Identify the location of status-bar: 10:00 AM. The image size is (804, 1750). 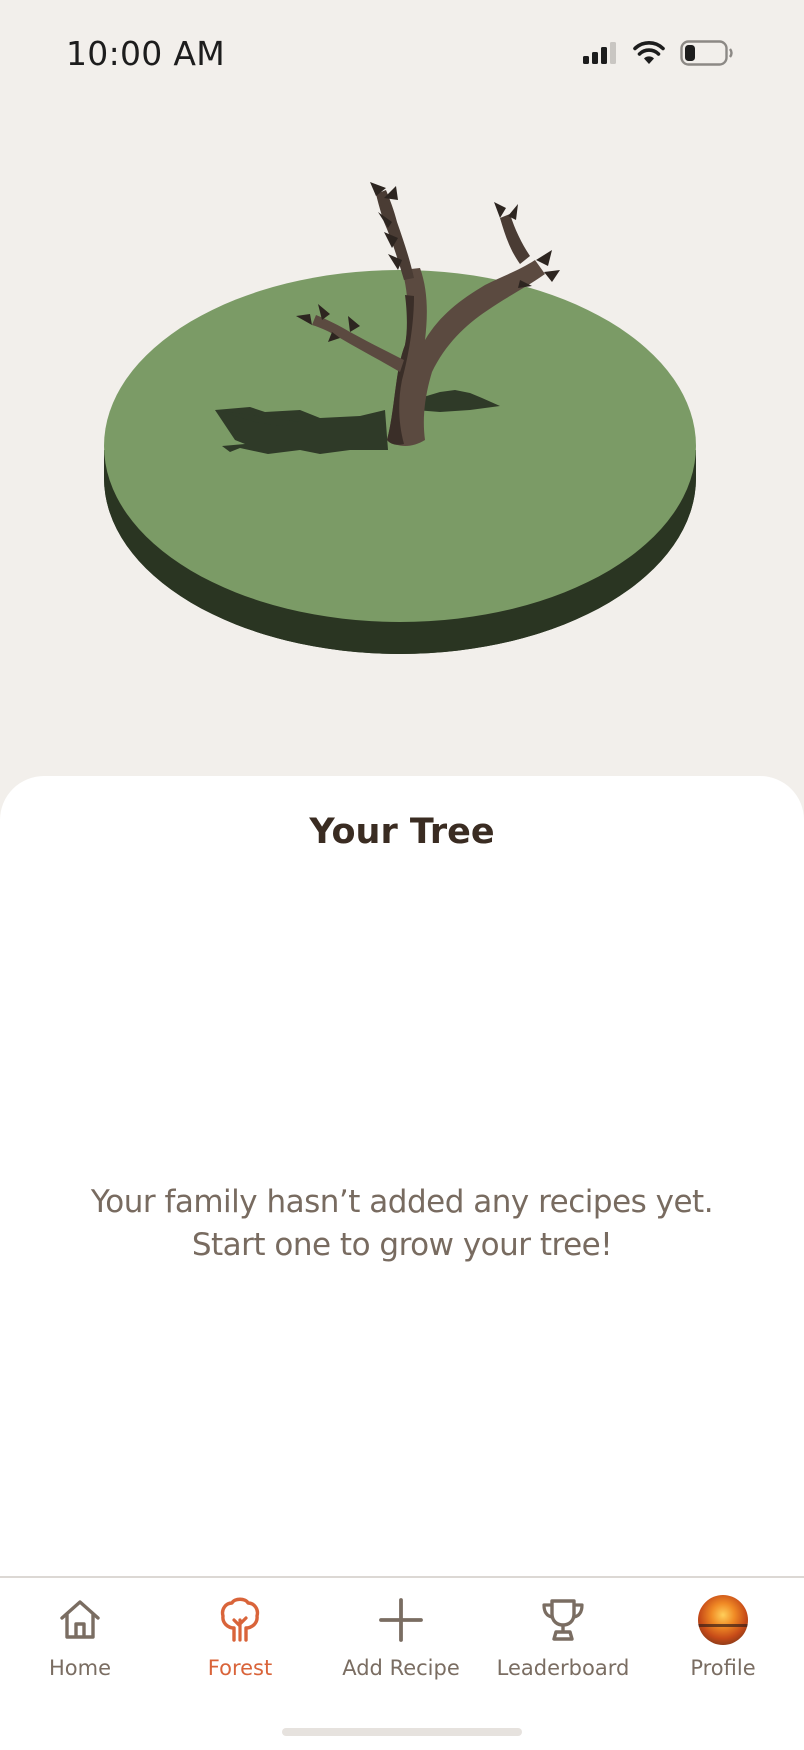
(402, 55).